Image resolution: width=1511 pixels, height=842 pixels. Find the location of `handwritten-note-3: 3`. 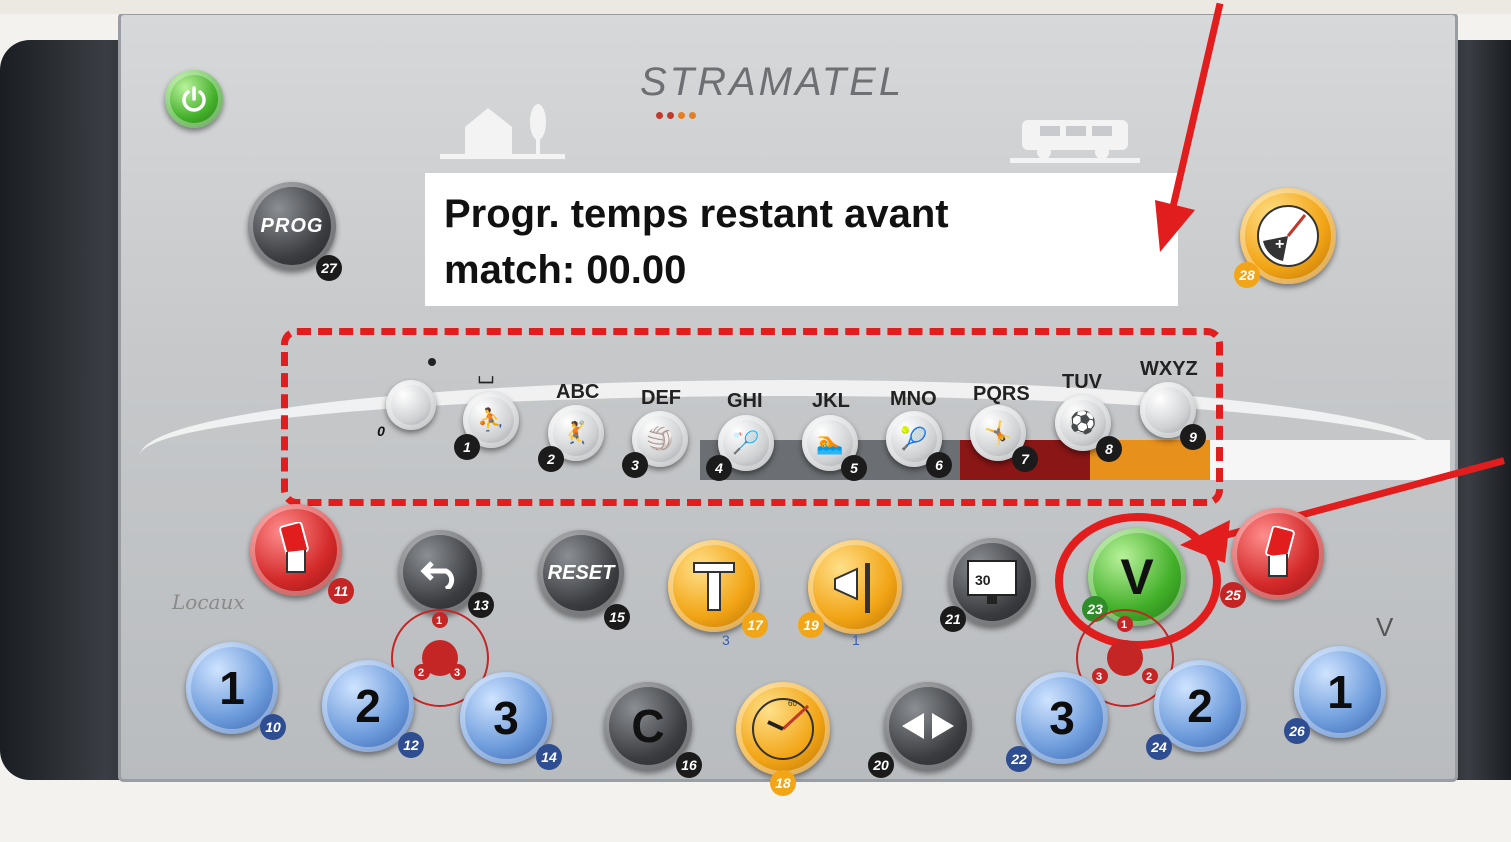

handwritten-note-3: 3 is located at coordinates (726, 640).